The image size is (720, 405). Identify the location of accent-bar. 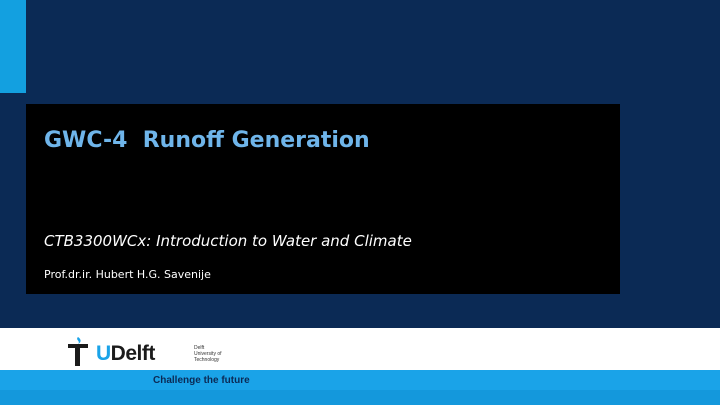
(13, 46).